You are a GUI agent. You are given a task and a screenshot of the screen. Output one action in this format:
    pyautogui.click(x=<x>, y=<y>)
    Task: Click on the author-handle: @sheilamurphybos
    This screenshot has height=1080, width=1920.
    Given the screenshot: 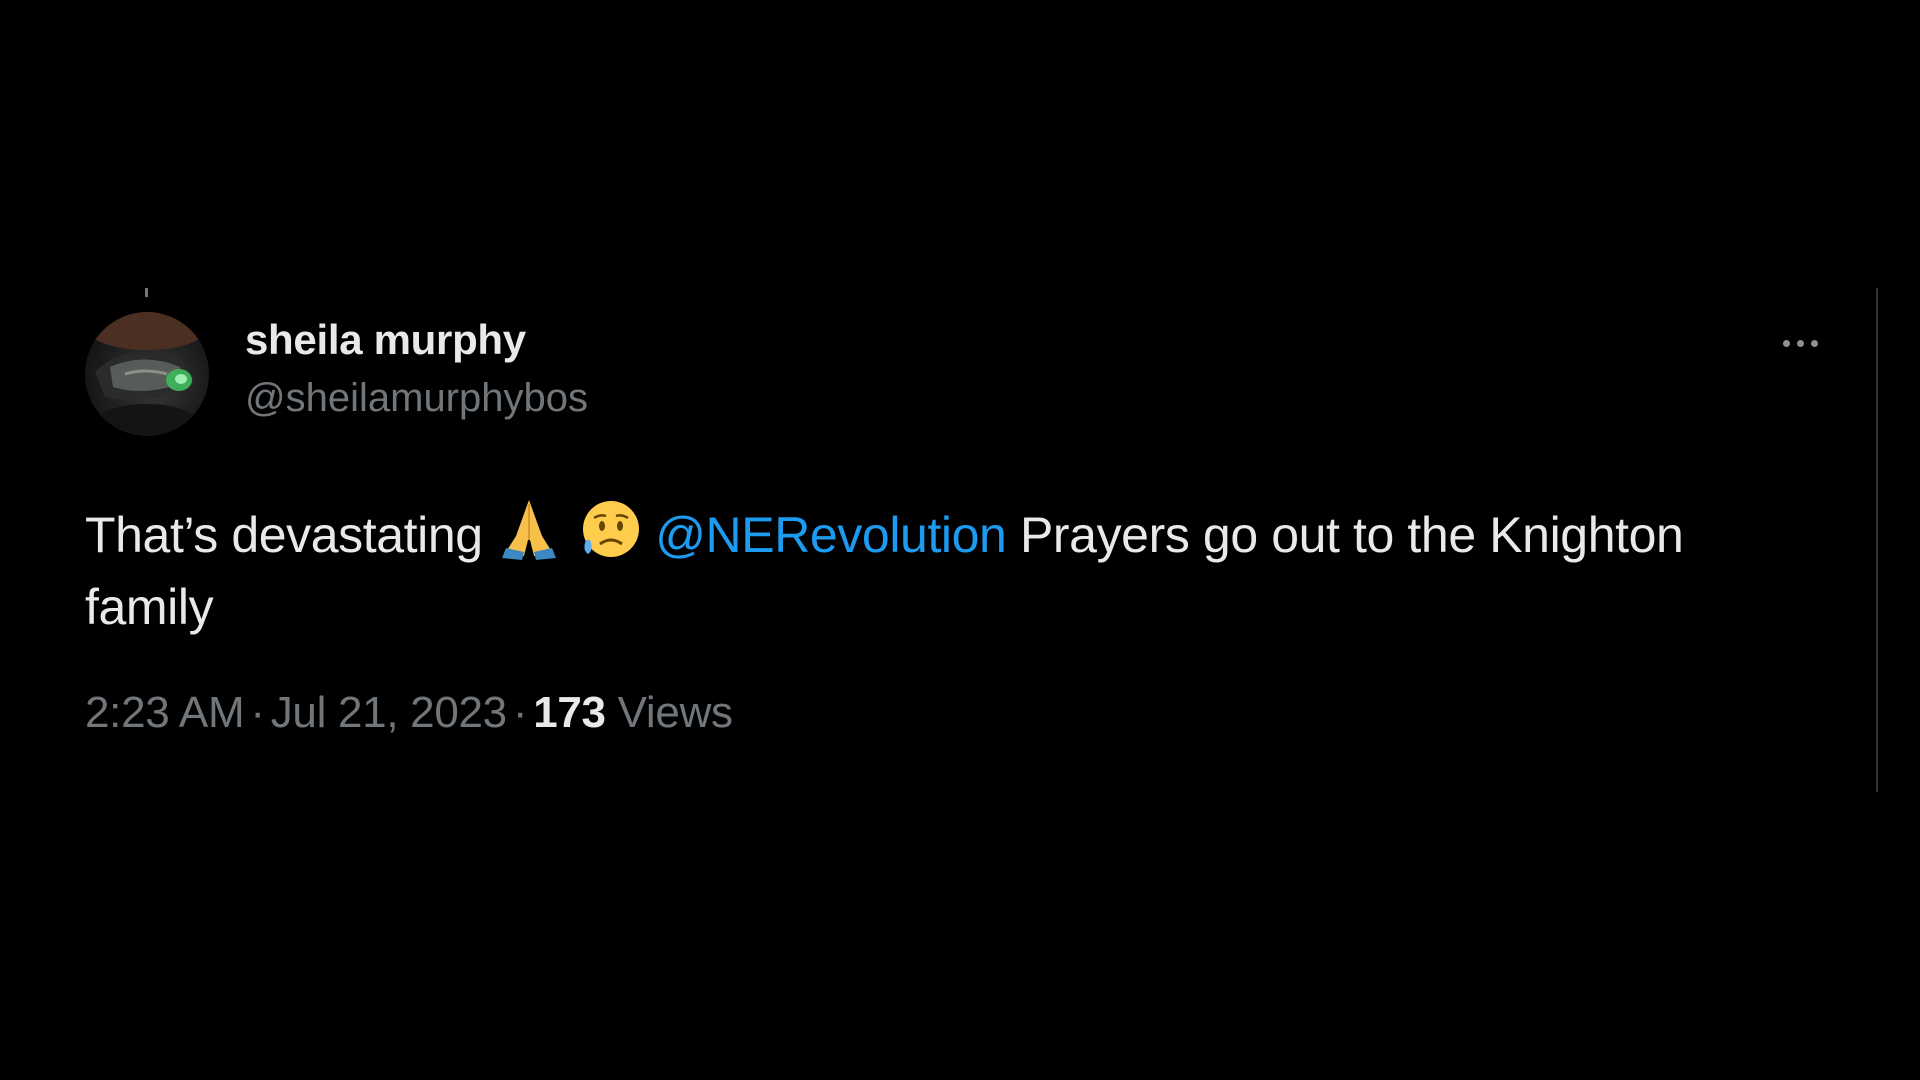 What is the action you would take?
    pyautogui.click(x=416, y=398)
    